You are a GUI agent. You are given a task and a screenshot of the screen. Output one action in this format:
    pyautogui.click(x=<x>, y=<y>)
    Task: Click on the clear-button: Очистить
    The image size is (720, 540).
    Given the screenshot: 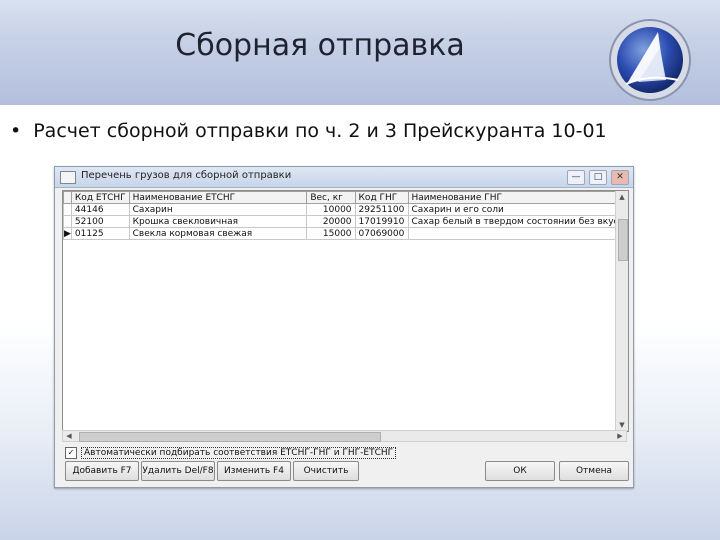 What is the action you would take?
    pyautogui.click(x=326, y=471)
    